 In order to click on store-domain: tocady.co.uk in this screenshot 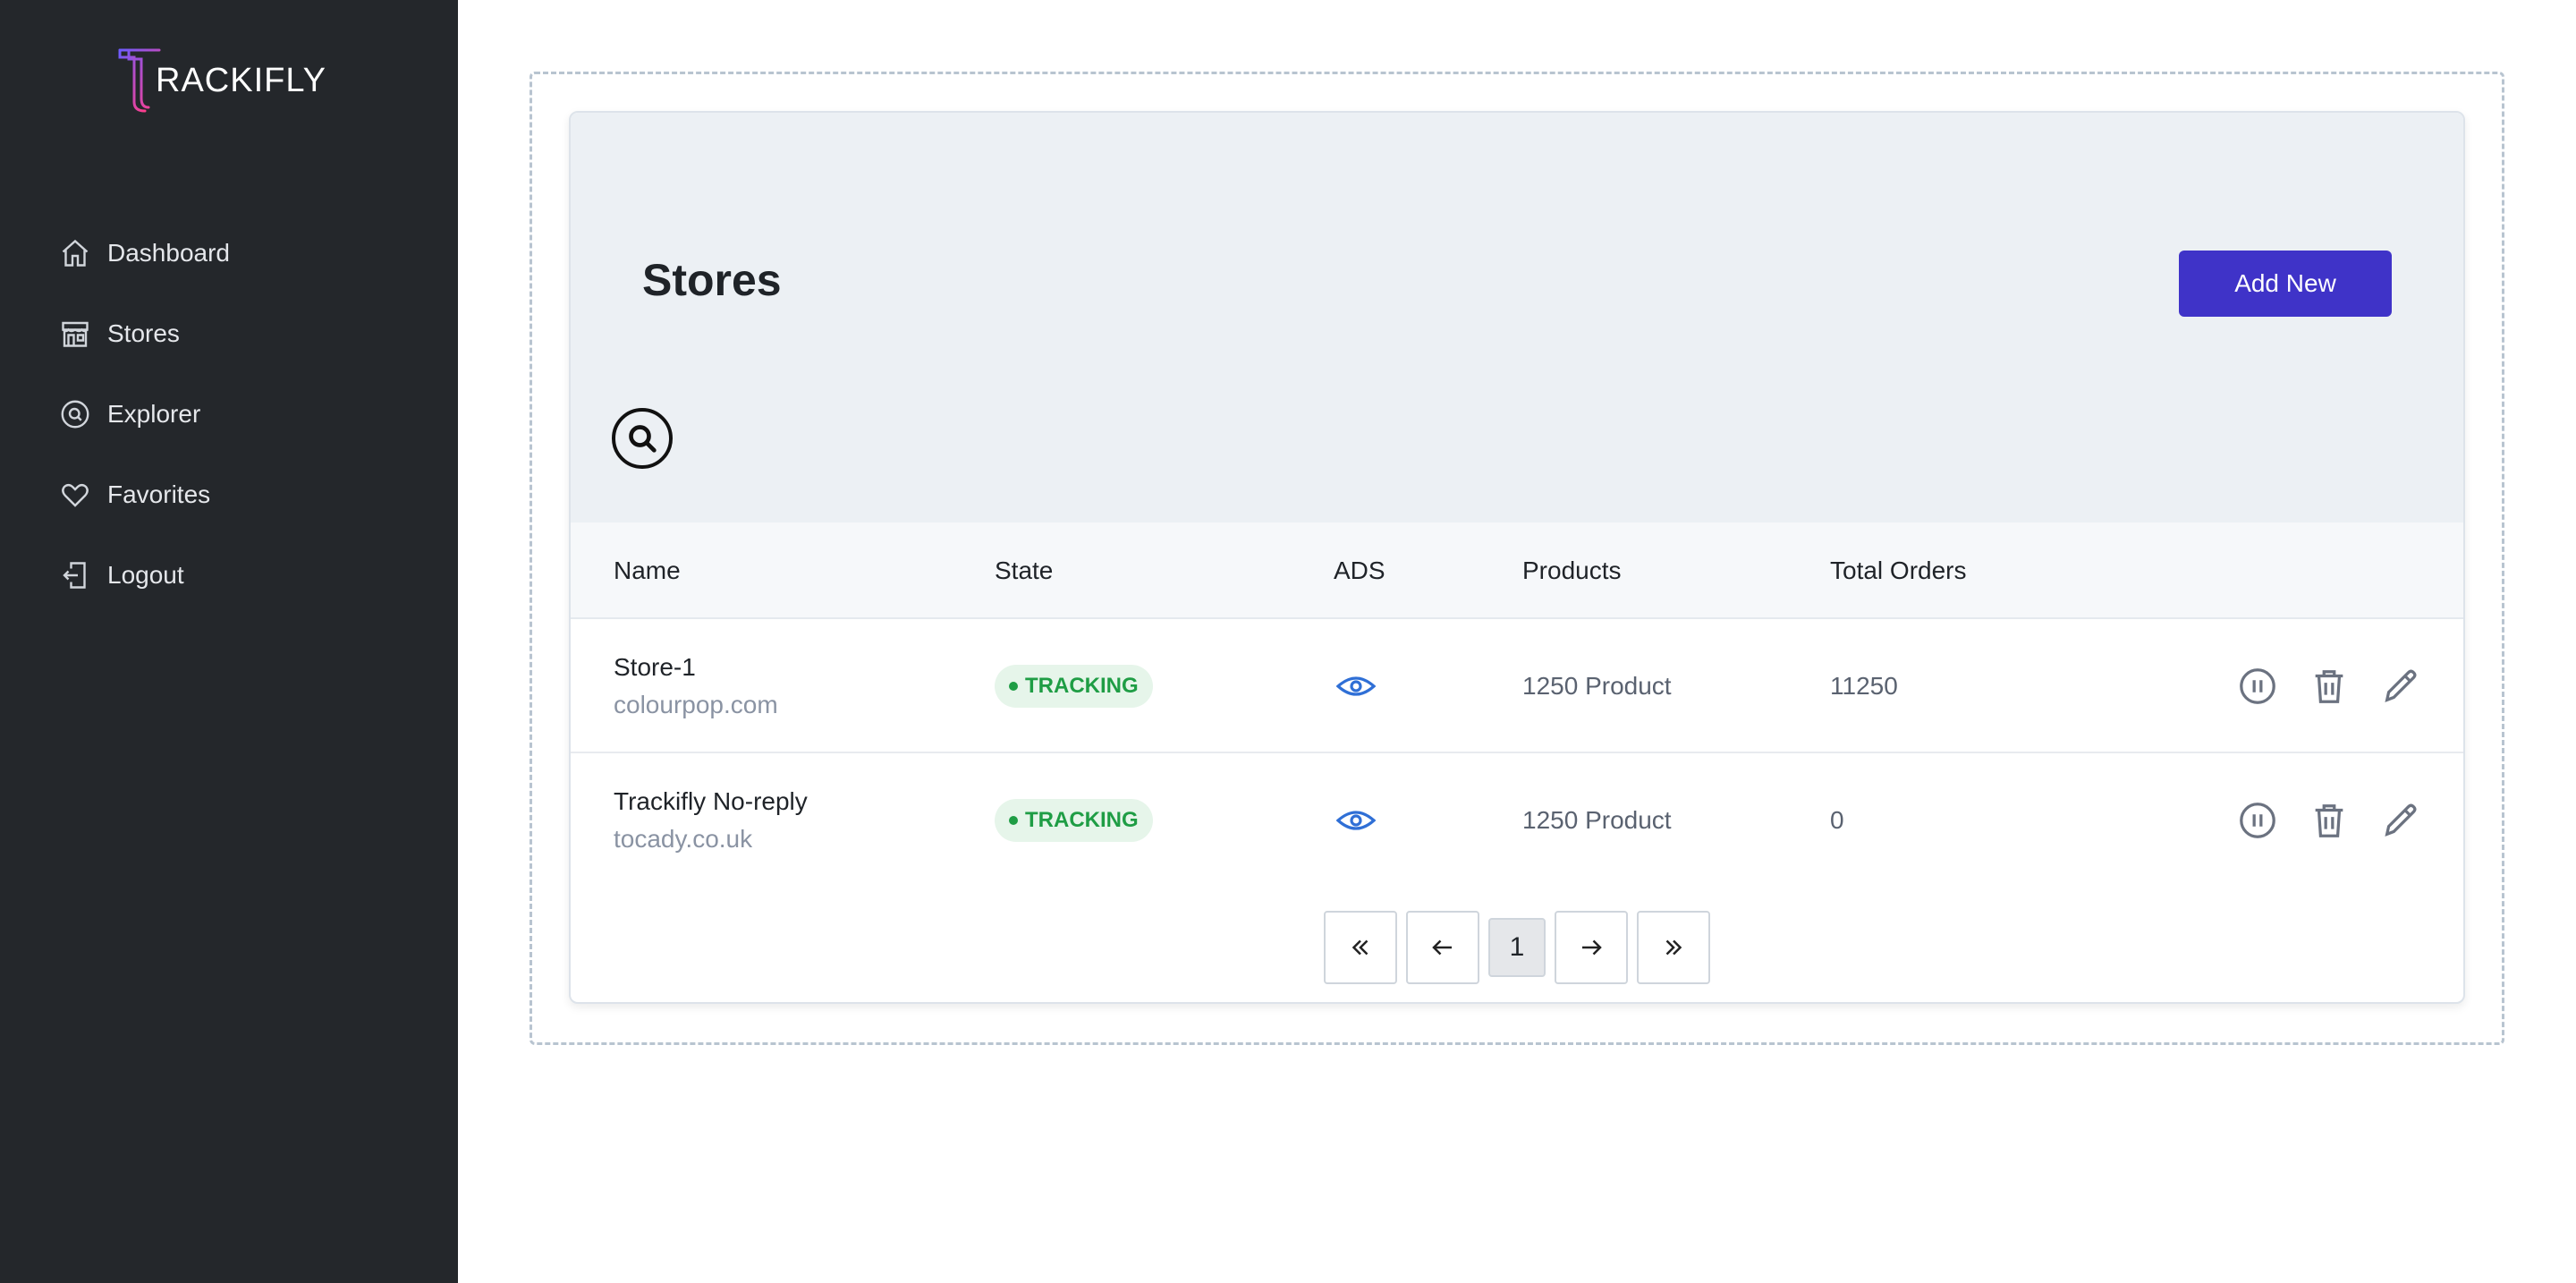, I will do `click(683, 839)`.